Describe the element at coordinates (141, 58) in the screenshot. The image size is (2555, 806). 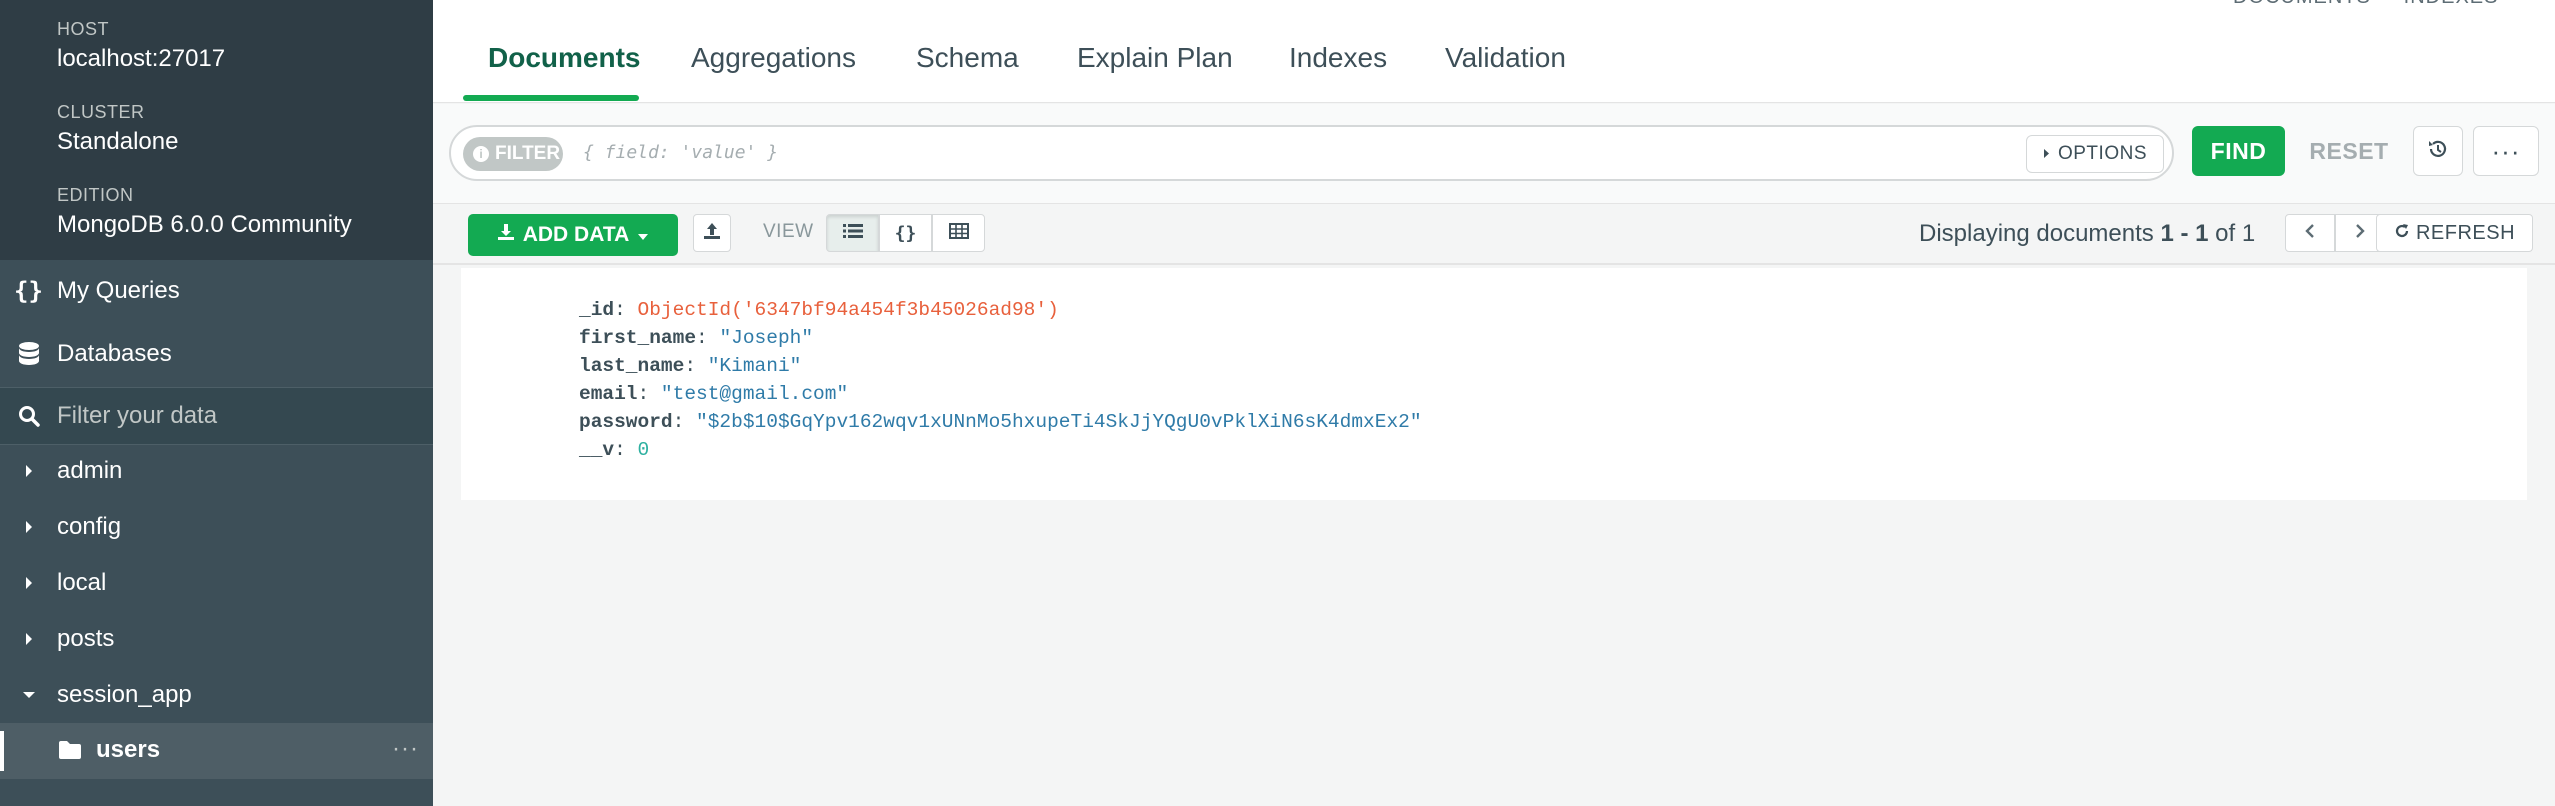
I see `host-value: localhost:27017` at that location.